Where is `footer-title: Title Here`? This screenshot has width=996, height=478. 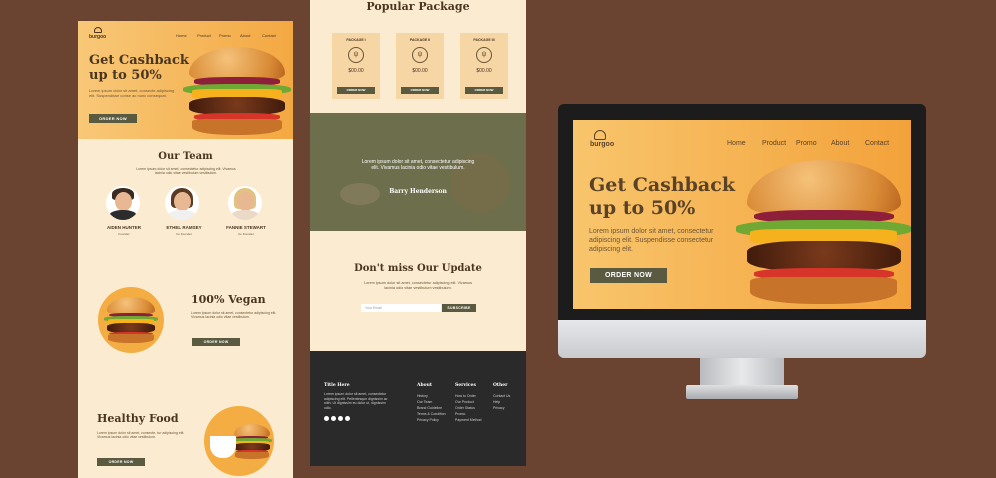 footer-title: Title Here is located at coordinates (337, 385).